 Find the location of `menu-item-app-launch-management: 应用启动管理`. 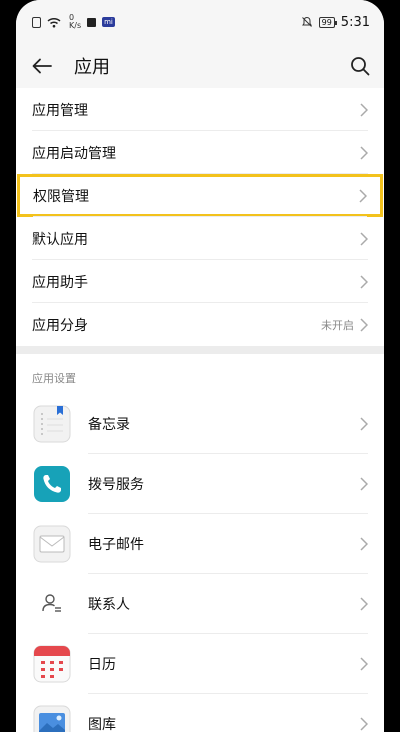

menu-item-app-launch-management: 应用启动管理 is located at coordinates (200, 152).